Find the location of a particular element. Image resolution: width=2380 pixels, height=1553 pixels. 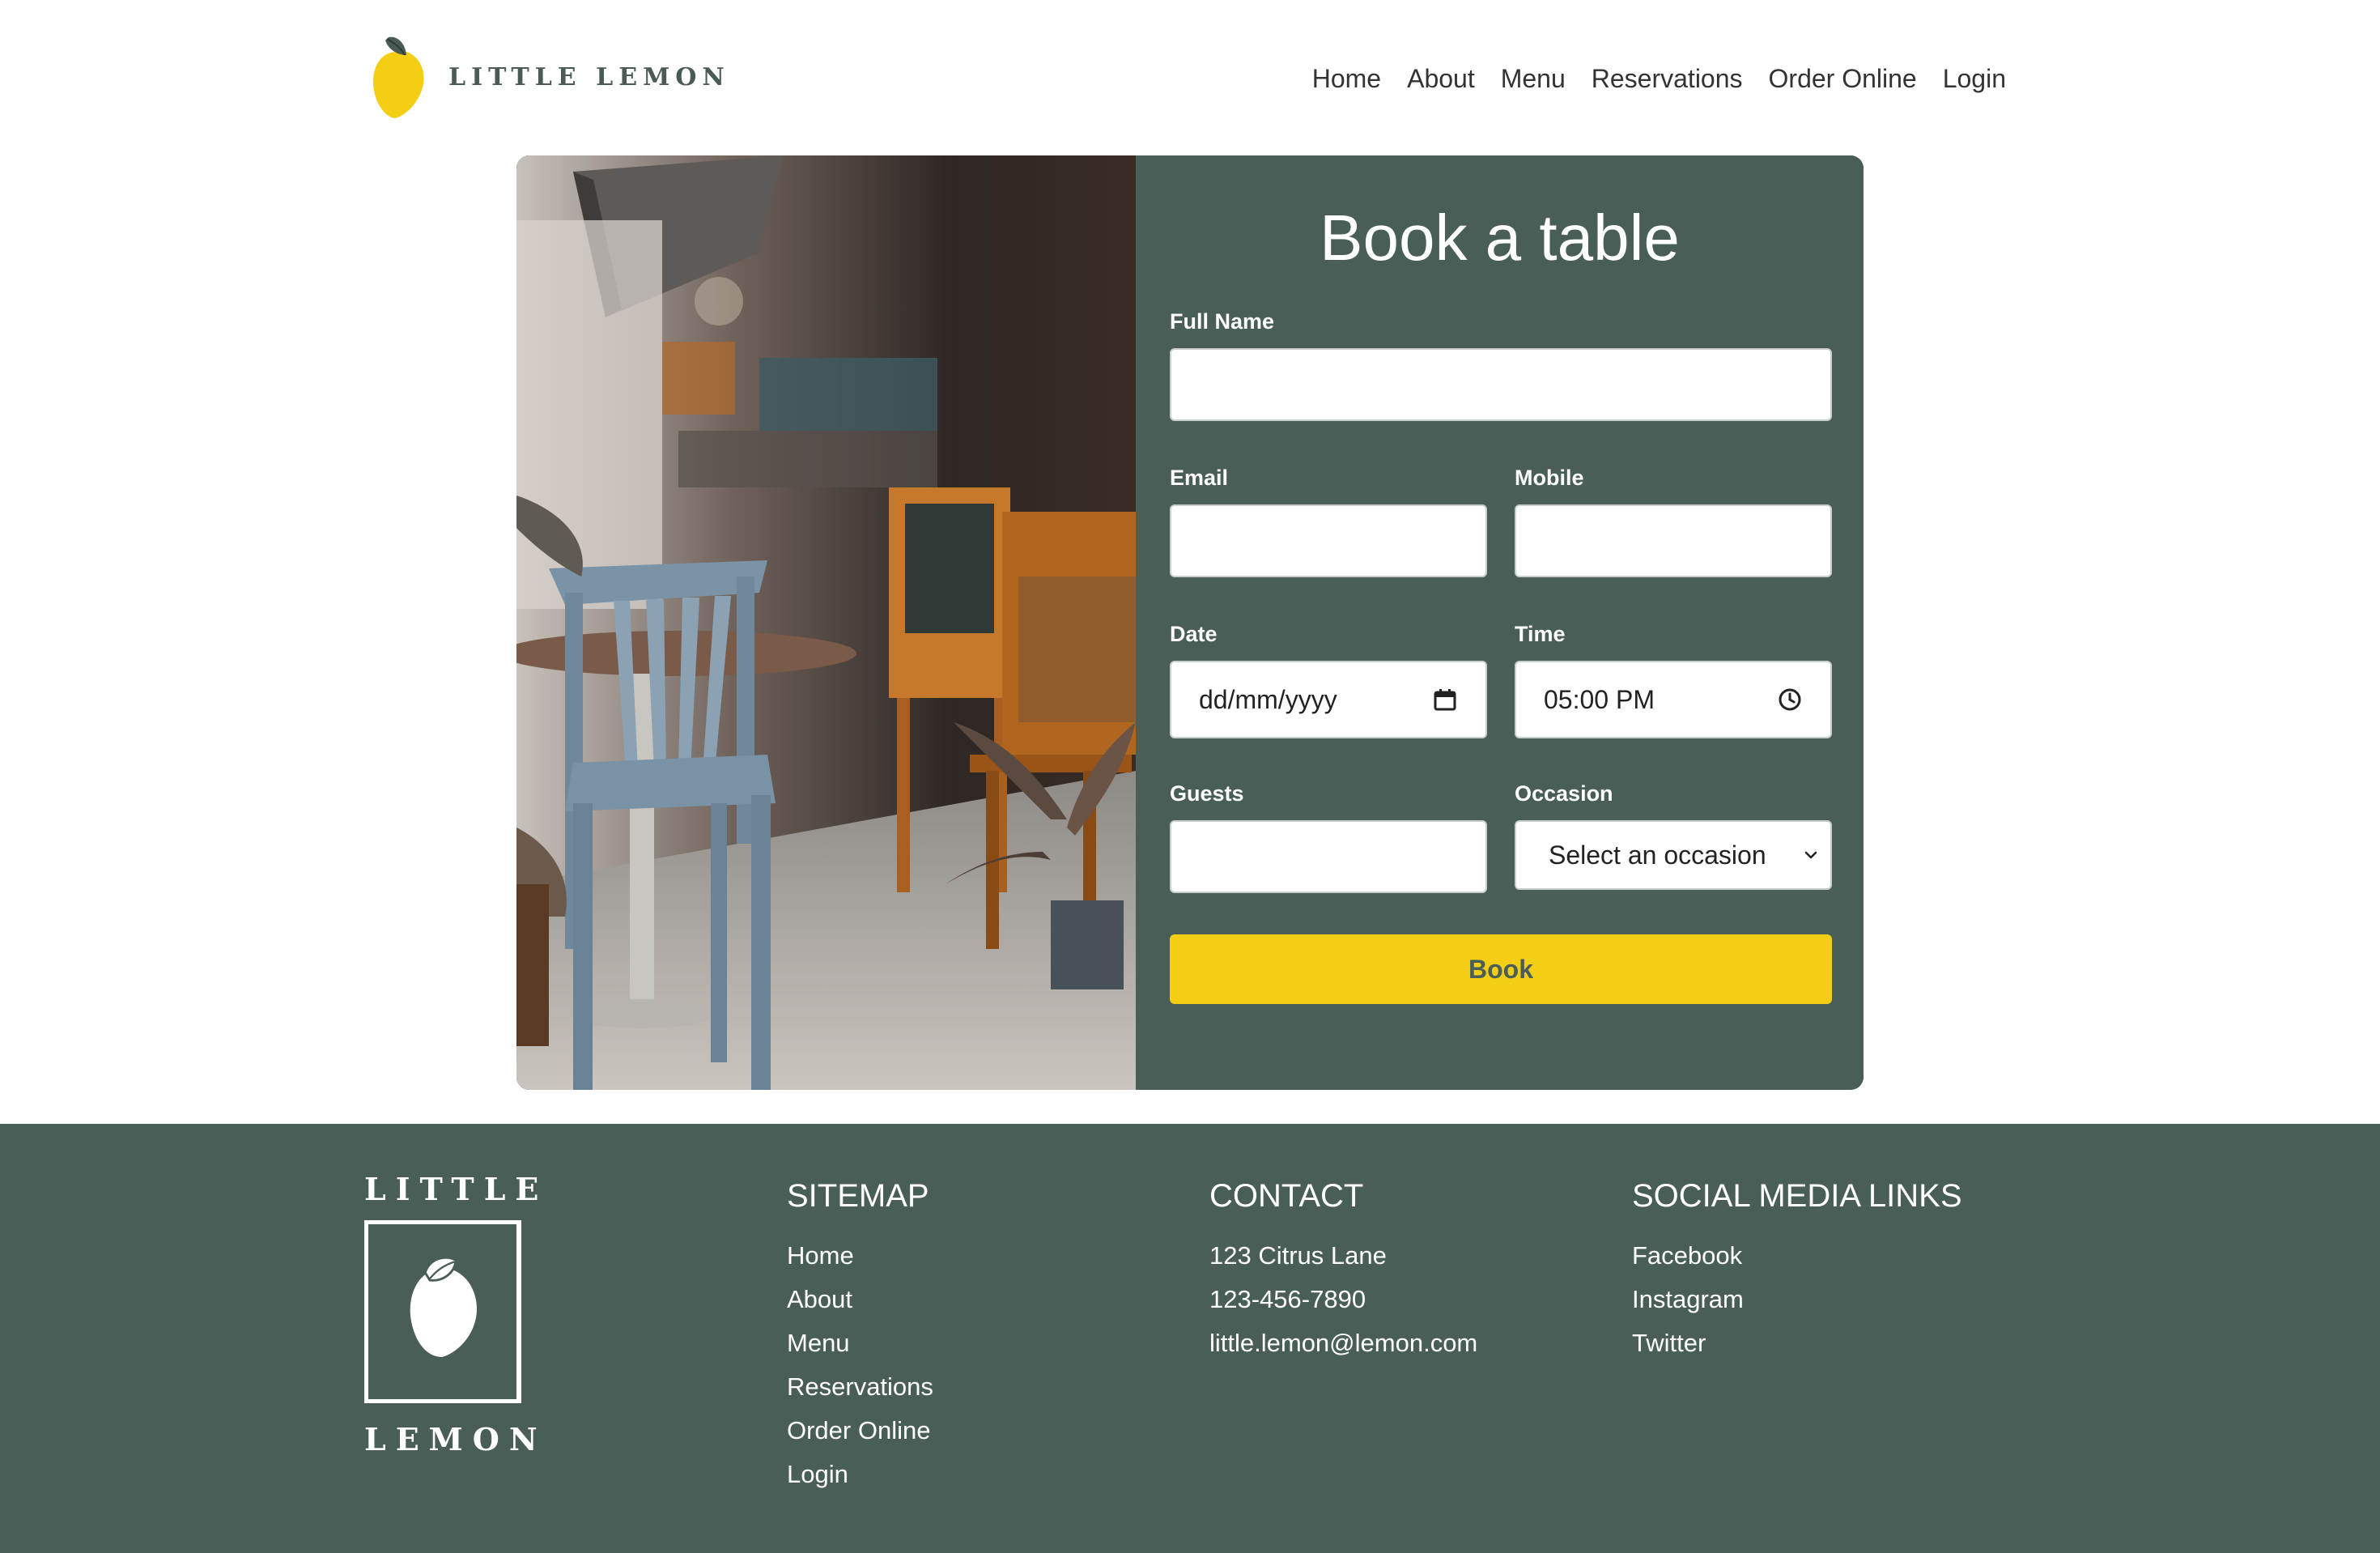

time-label: Time is located at coordinates (1540, 634).